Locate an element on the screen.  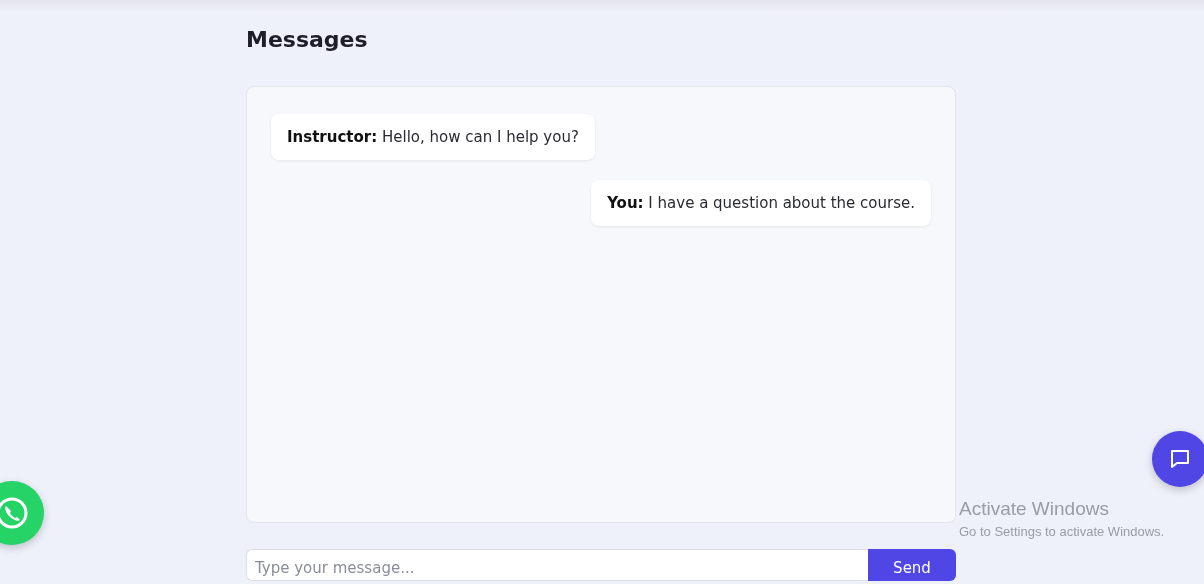
activation-title: Activate Windows is located at coordinates (1034, 509).